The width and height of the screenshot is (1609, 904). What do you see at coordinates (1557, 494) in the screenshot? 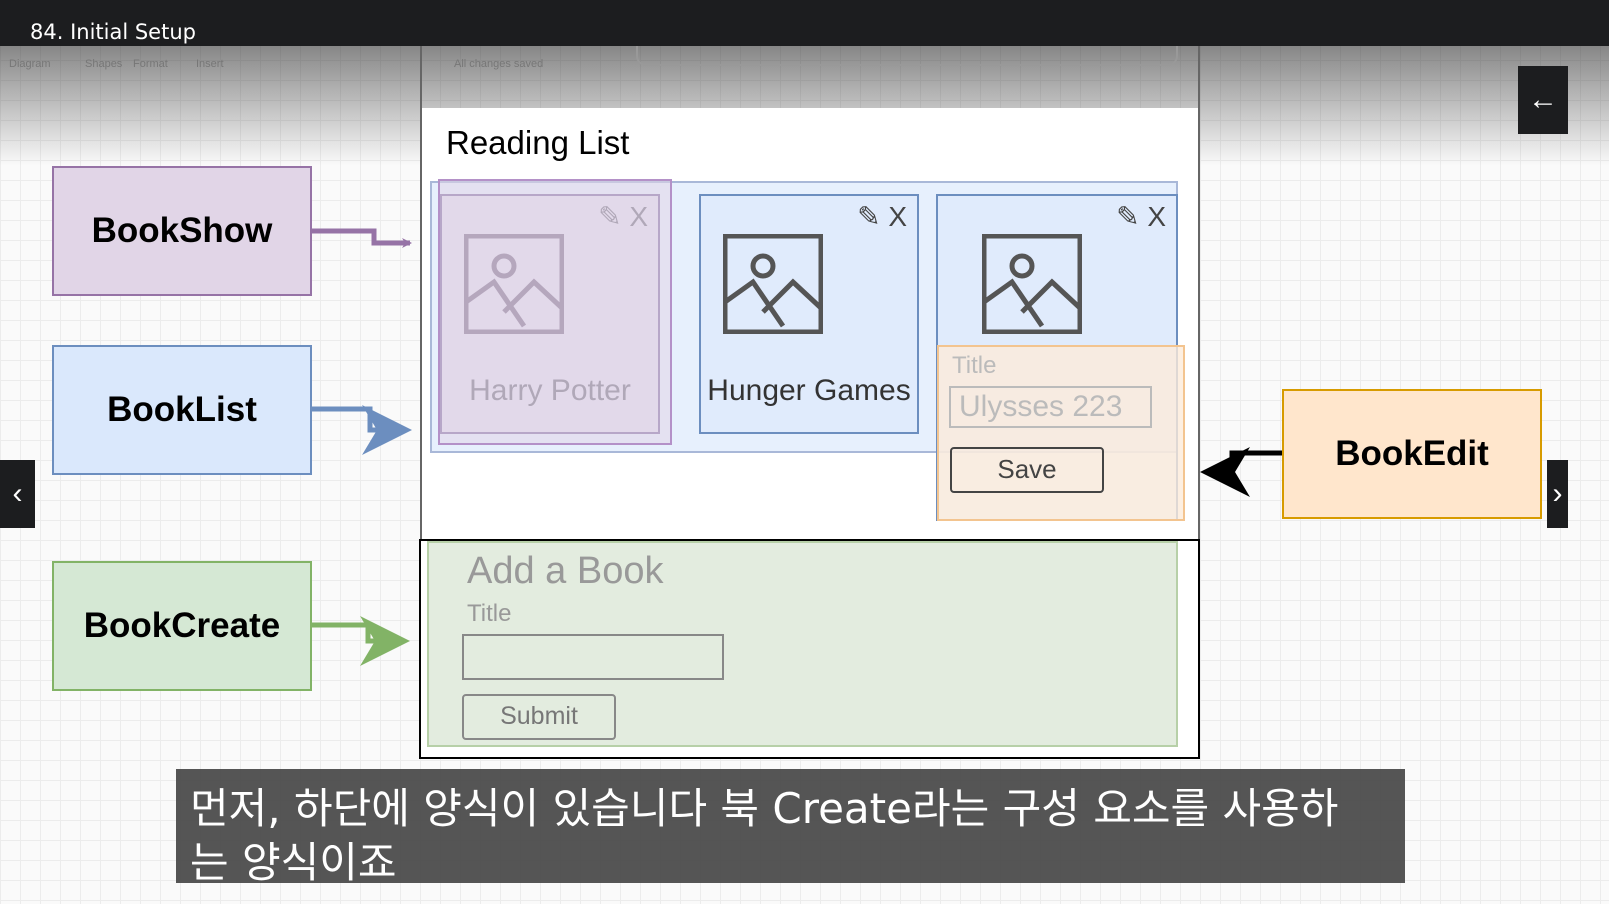
I see `chevron-right-icon: ›` at bounding box center [1557, 494].